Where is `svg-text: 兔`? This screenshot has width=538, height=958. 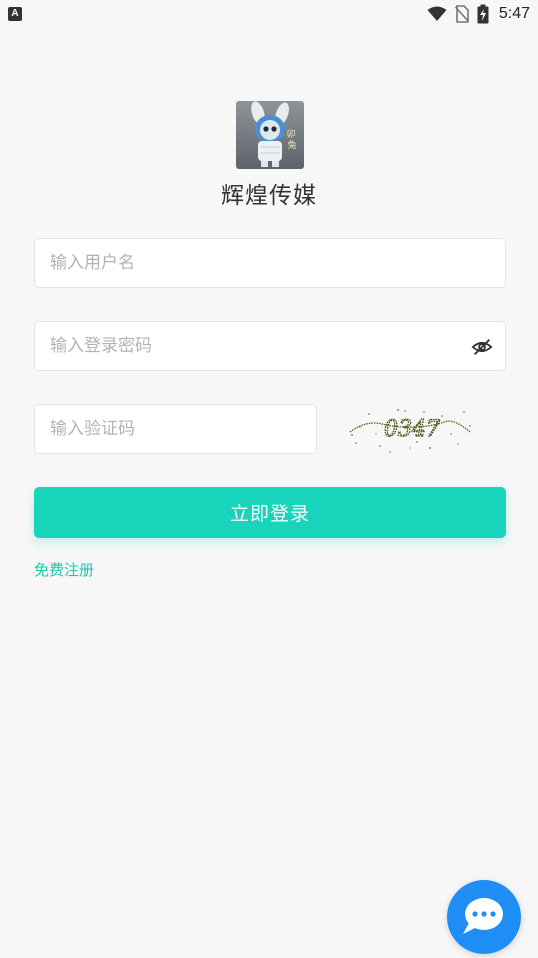 svg-text: 兔 is located at coordinates (291, 145).